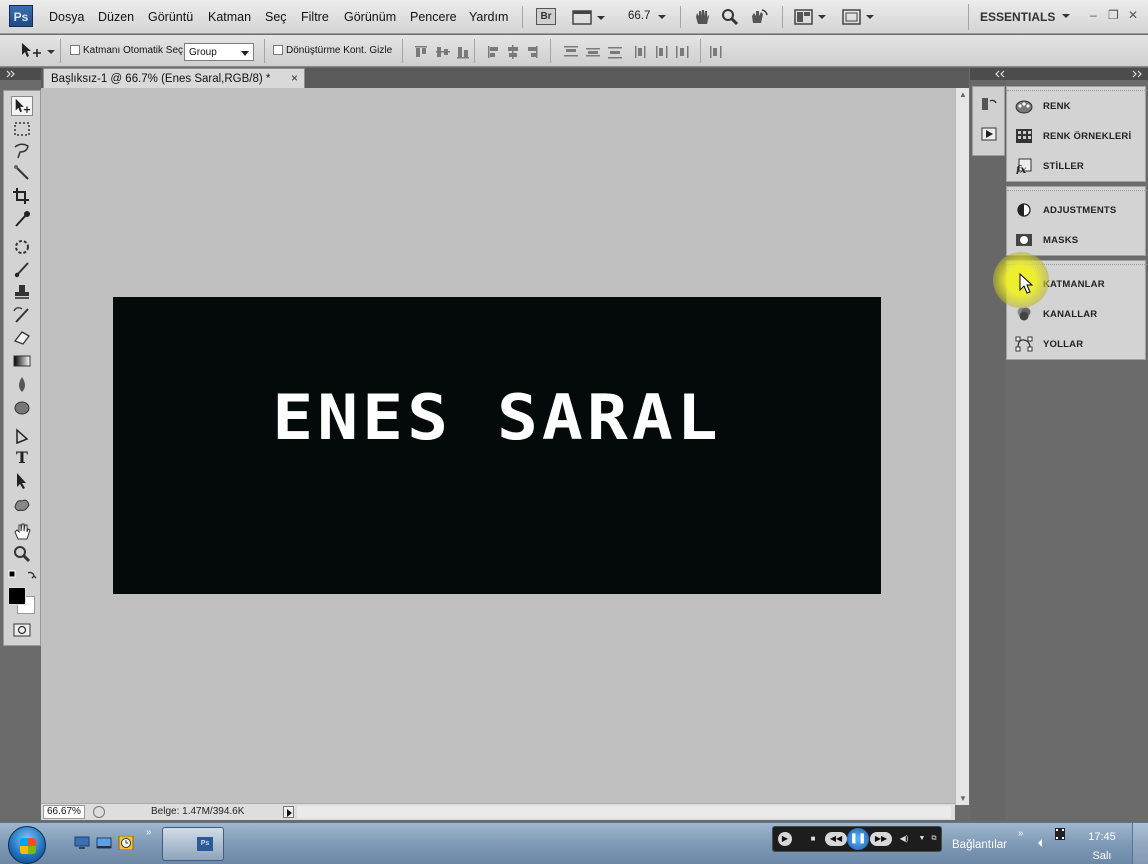 This screenshot has width=1148, height=864. What do you see at coordinates (75, 50) in the screenshot?
I see `auto-select-checkbox` at bounding box center [75, 50].